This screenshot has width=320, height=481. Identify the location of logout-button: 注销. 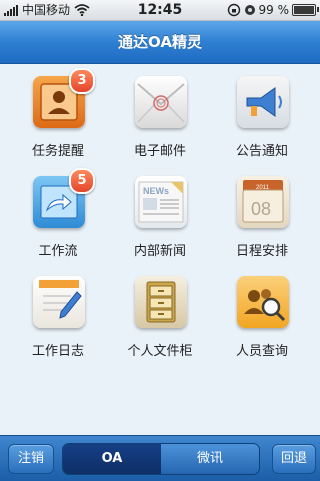
(31, 459).